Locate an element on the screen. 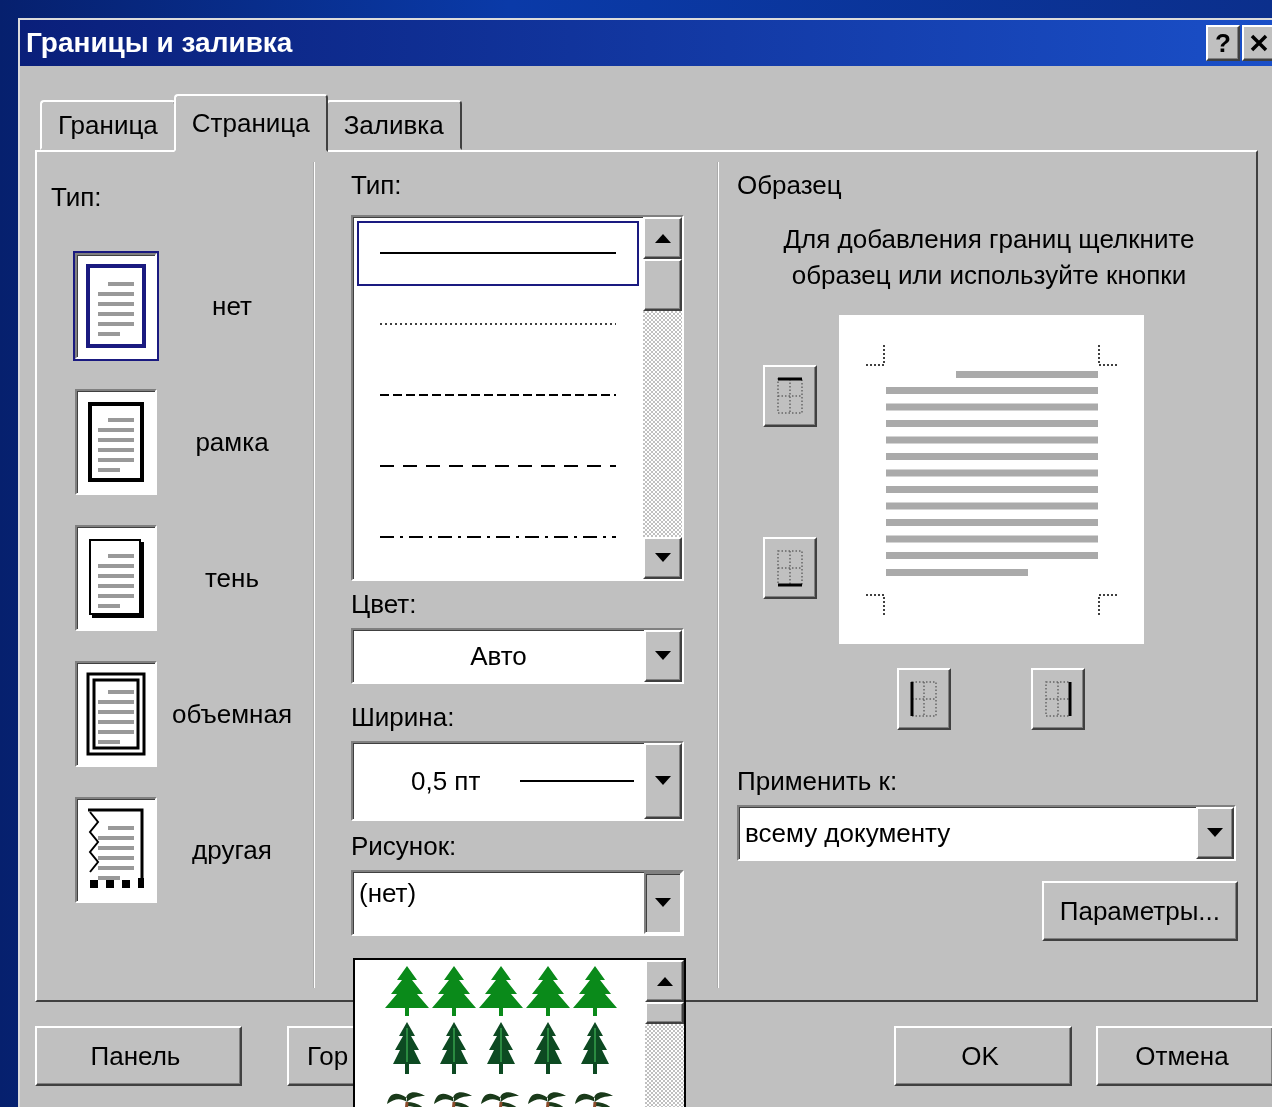 This screenshot has width=1272, height=1107. setting-label: нет is located at coordinates (232, 306).